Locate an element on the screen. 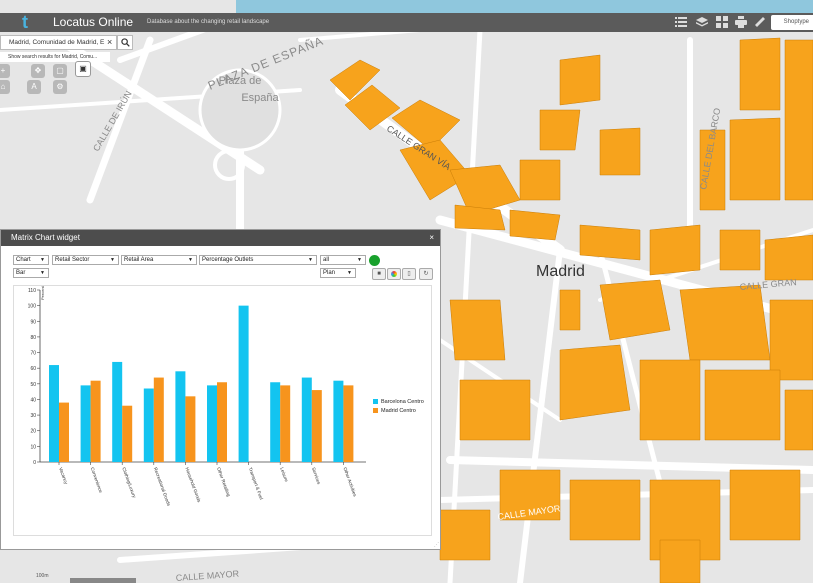  locatus-logo: t is located at coordinates (25, 22).